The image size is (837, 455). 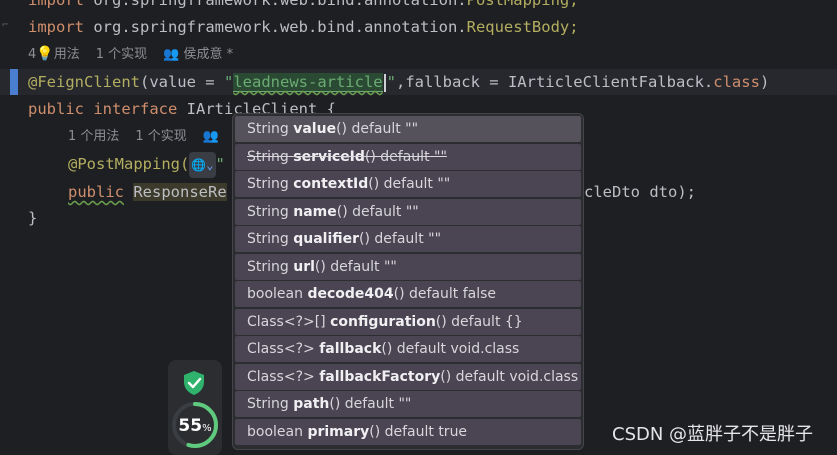 I want to click on lightbulb-icon: 💡, so click(x=44, y=54).